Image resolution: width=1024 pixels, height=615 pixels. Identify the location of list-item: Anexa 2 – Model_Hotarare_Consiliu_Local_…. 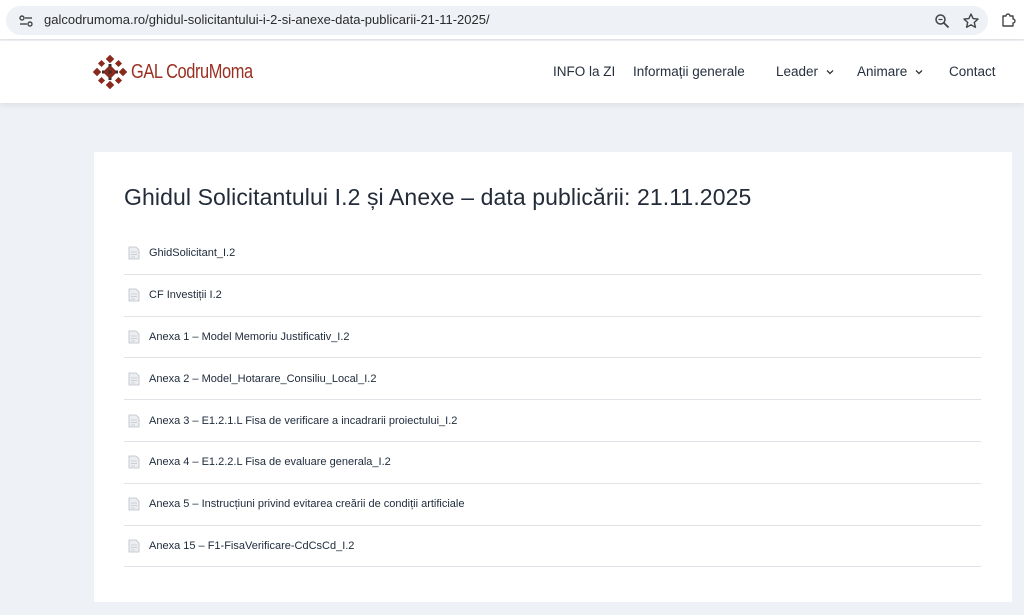
(552, 379).